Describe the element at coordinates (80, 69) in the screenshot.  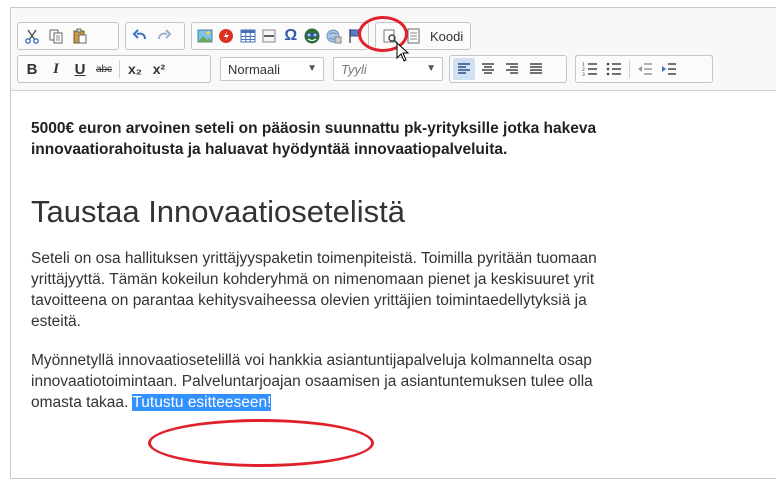
I see `underline-button: U` at that location.